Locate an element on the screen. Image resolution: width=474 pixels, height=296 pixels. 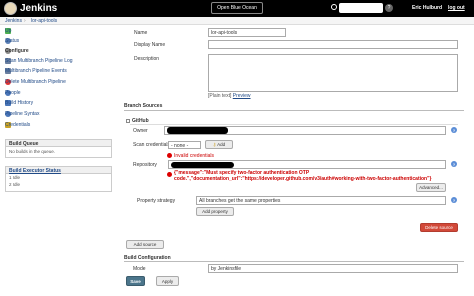
name-field: lor-api-tools is located at coordinates (247, 32).